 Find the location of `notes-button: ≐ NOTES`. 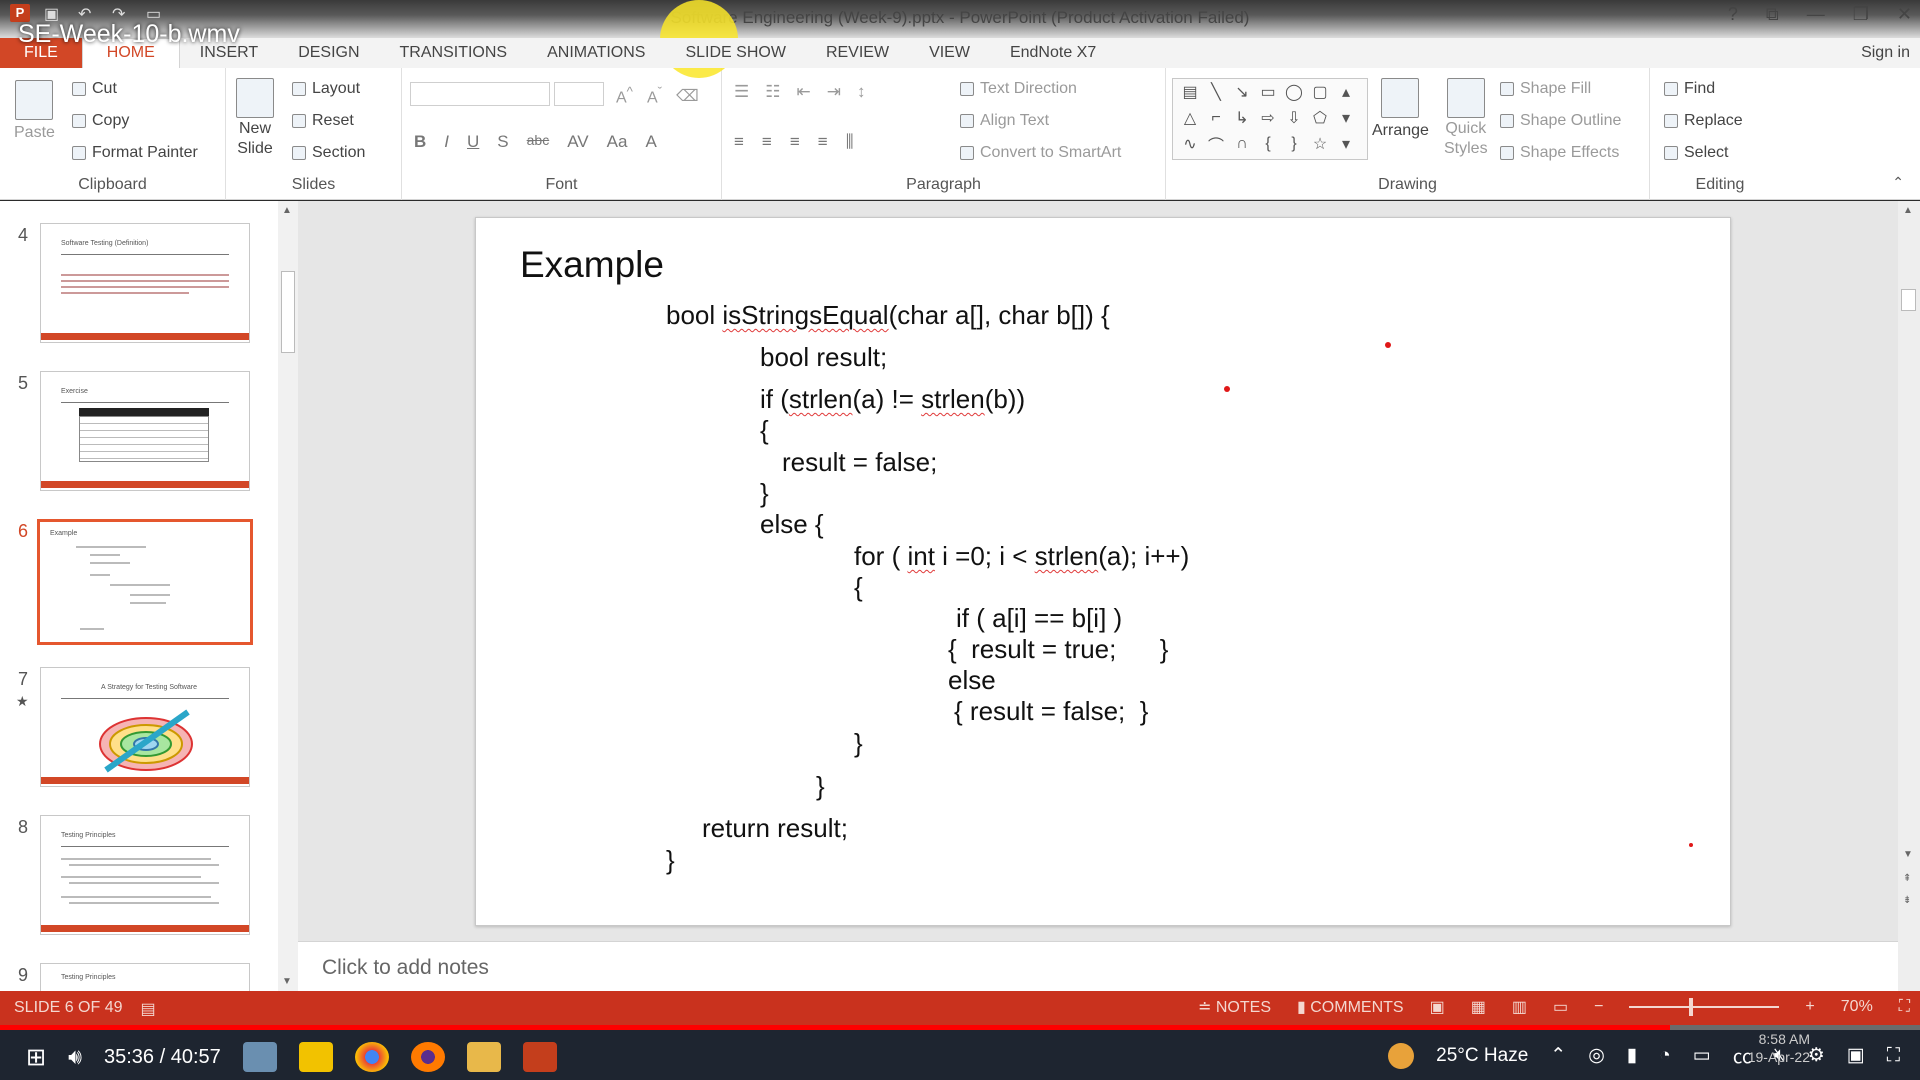

notes-button: ≐ NOTES is located at coordinates (1234, 1007).